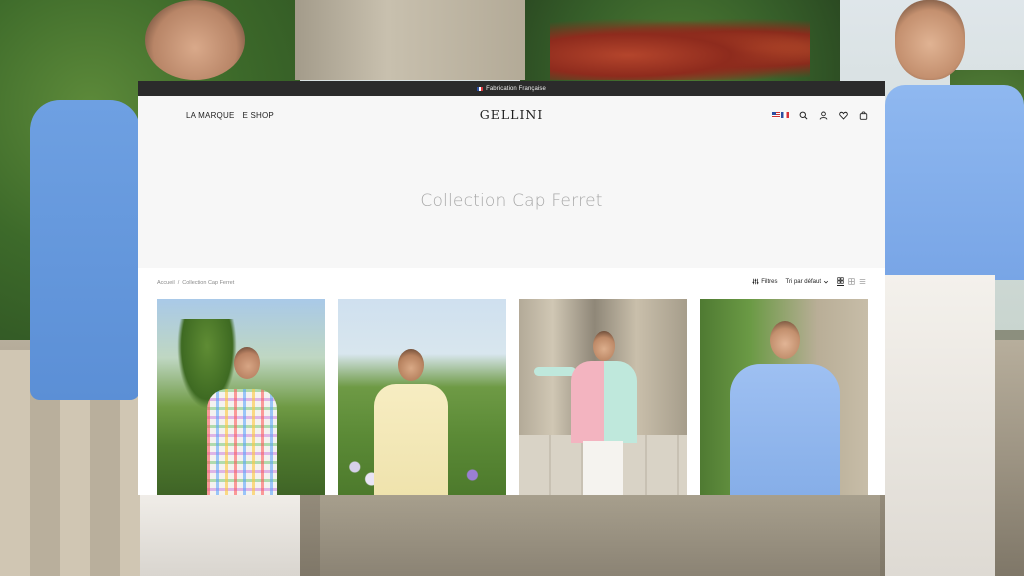 The height and width of the screenshot is (576, 1024). What do you see at coordinates (166, 283) in the screenshot?
I see `breadcrumb-home: Accueil` at bounding box center [166, 283].